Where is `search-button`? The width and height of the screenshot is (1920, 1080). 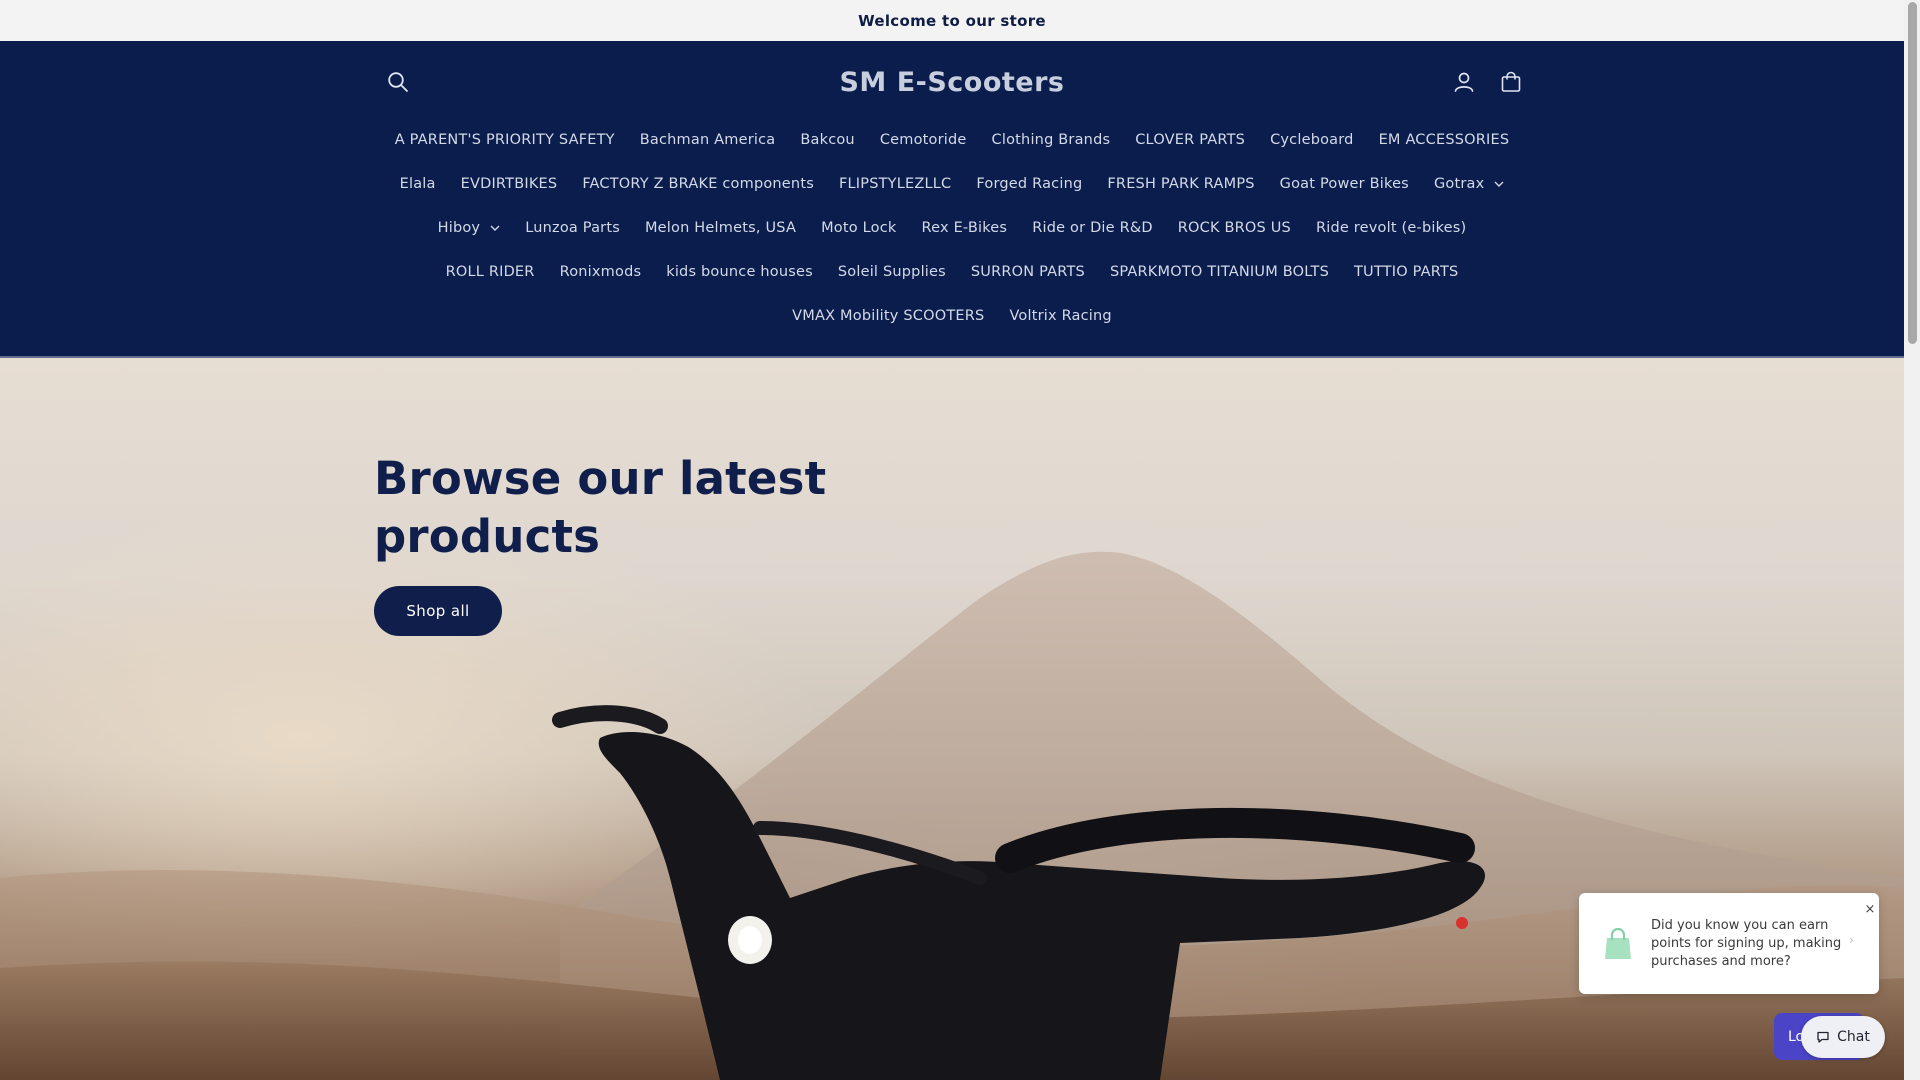 search-button is located at coordinates (398, 82).